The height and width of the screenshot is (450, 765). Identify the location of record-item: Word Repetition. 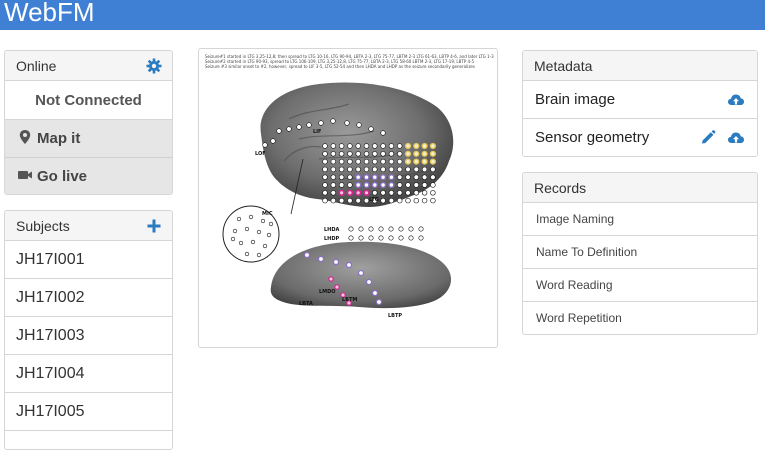
(640, 318).